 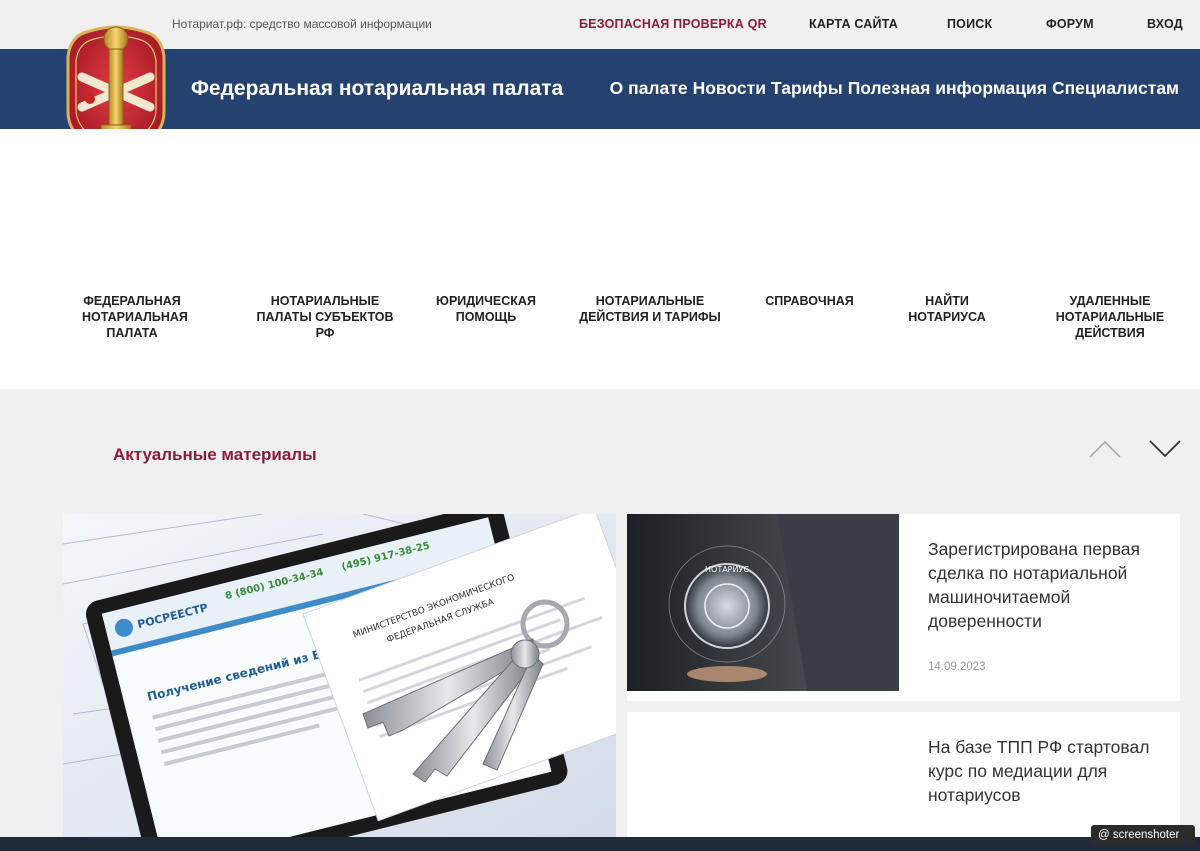 I want to click on nav-tariffs: Тарифы, so click(x=807, y=88).